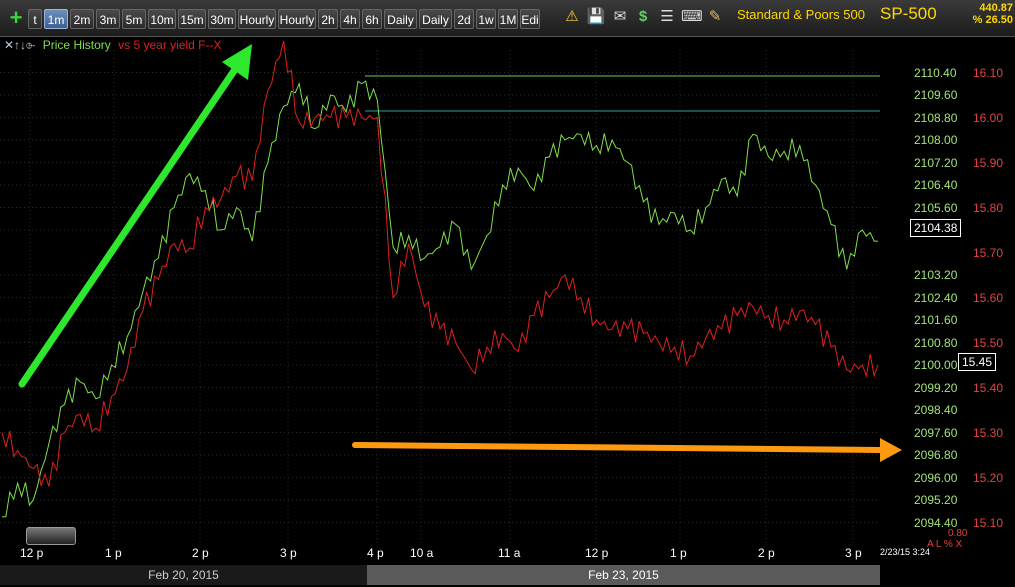 This screenshot has width=1015, height=587. I want to click on price-tick-5: 2106.40, so click(936, 185).